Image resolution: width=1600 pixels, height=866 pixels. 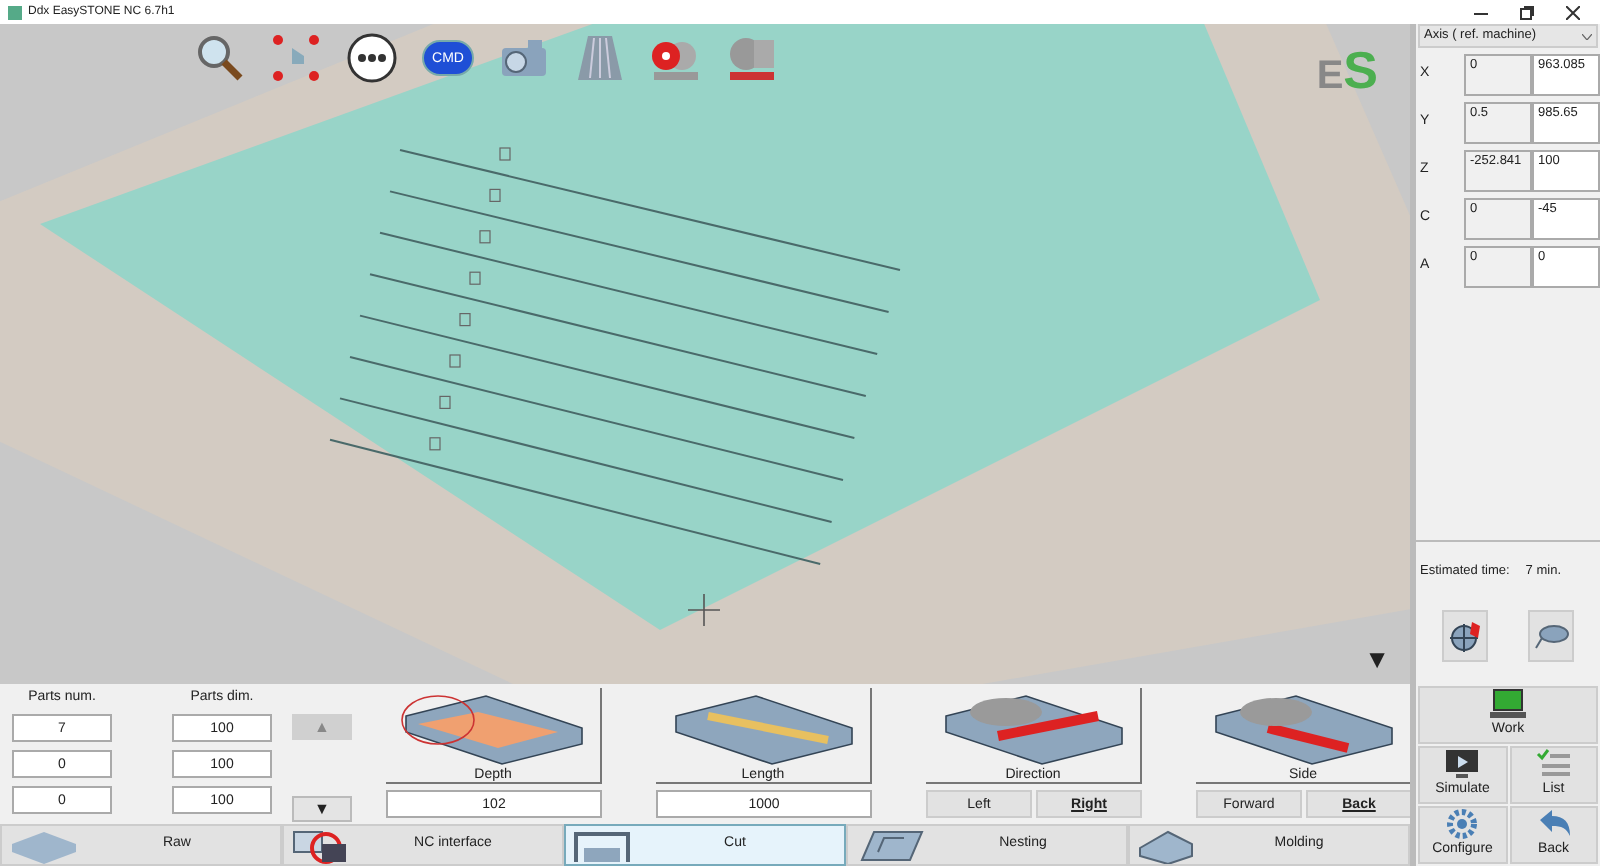 What do you see at coordinates (1330, 76) in the screenshot?
I see `logo-letter: E` at bounding box center [1330, 76].